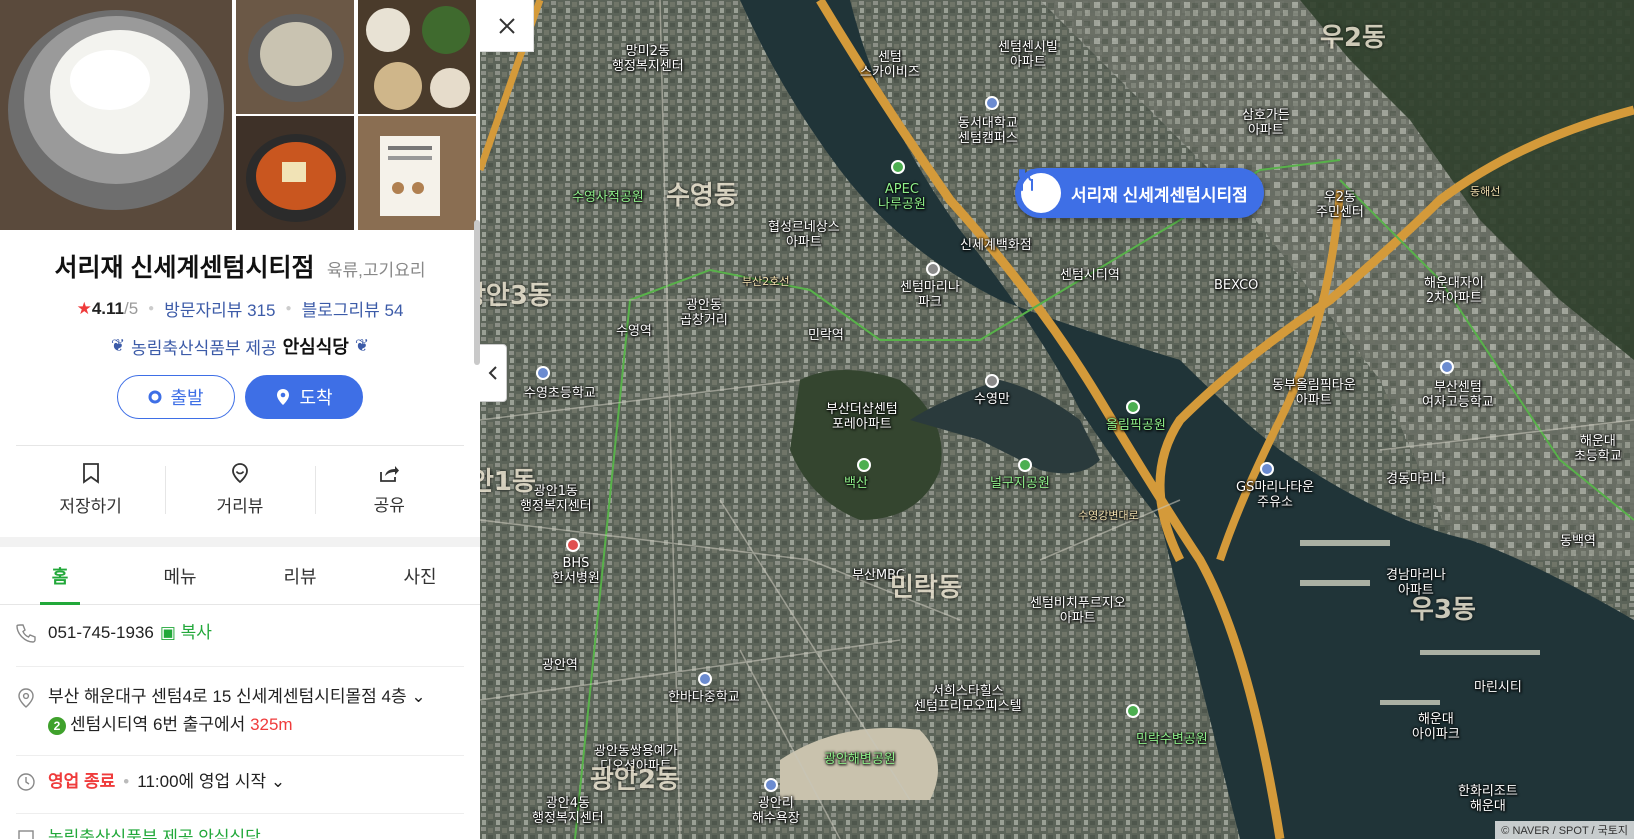 The height and width of the screenshot is (839, 1634). Describe the element at coordinates (1266, 123) in the screenshot. I see `map-label: 삼호가든 아파트` at that location.